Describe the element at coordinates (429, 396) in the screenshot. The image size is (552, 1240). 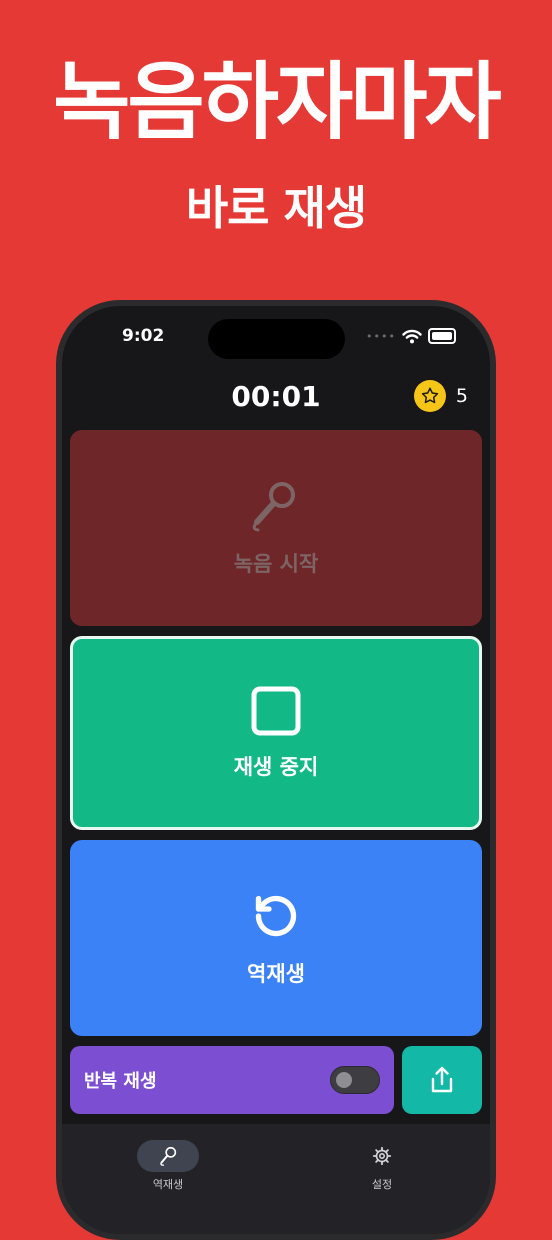
I see `star-icon` at that location.